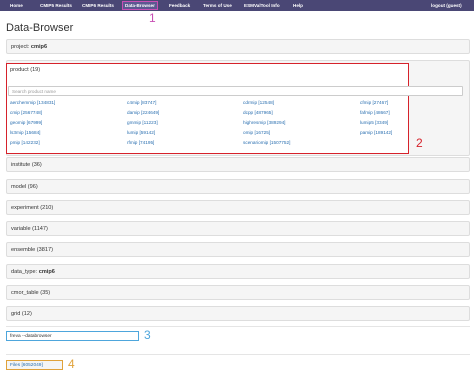 The image size is (474, 375). I want to click on product-item-dcpp: dcpp [487965], so click(258, 113).